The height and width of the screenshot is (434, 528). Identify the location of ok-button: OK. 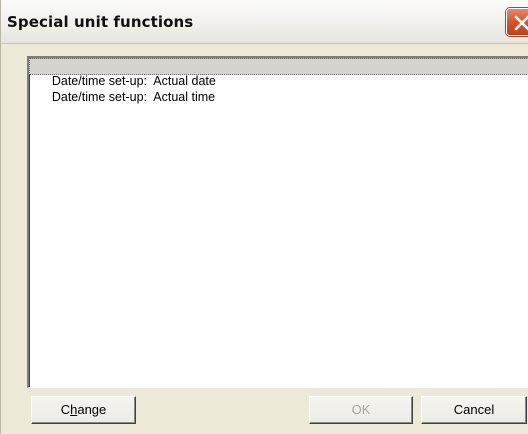
(361, 410).